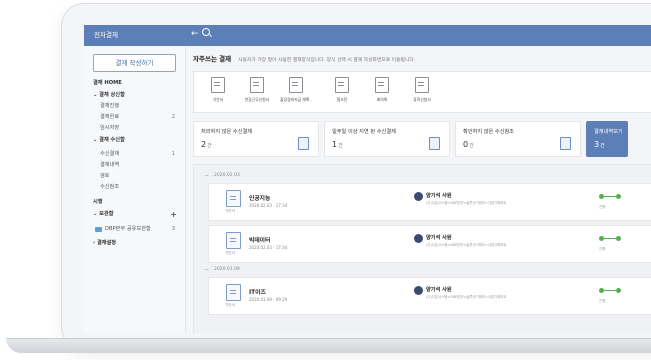 This screenshot has height=360, width=651. I want to click on meeting-notes-icon, so click(382, 85).